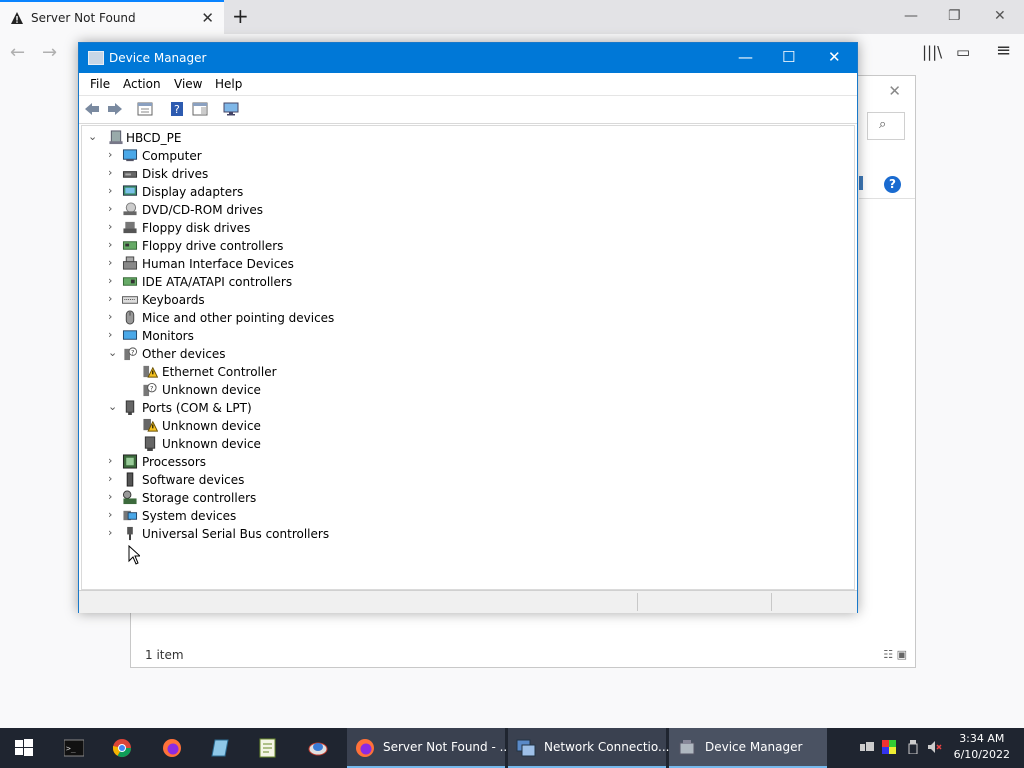 The image size is (1024, 768). What do you see at coordinates (17, 52) in the screenshot?
I see `back-button: ←` at bounding box center [17, 52].